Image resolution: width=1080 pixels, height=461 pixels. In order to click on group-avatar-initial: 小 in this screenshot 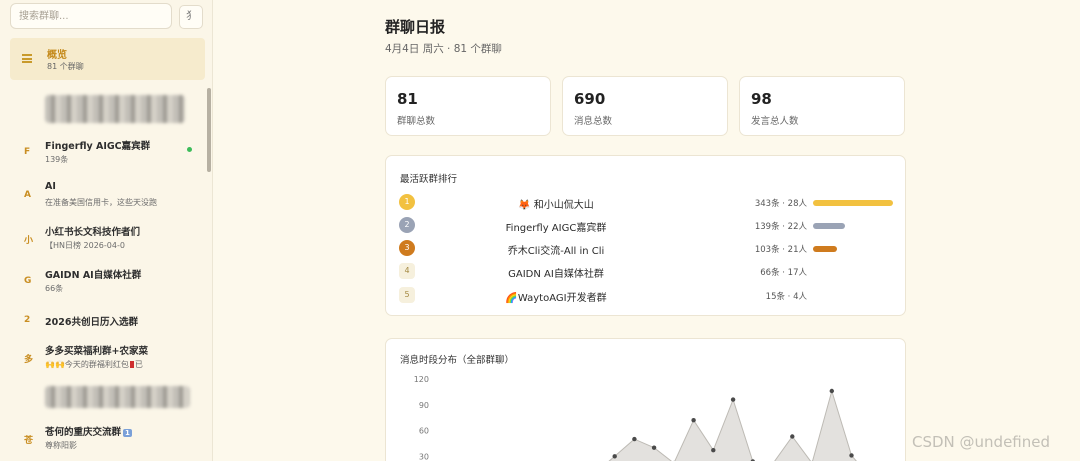, I will do `click(29, 241)`.